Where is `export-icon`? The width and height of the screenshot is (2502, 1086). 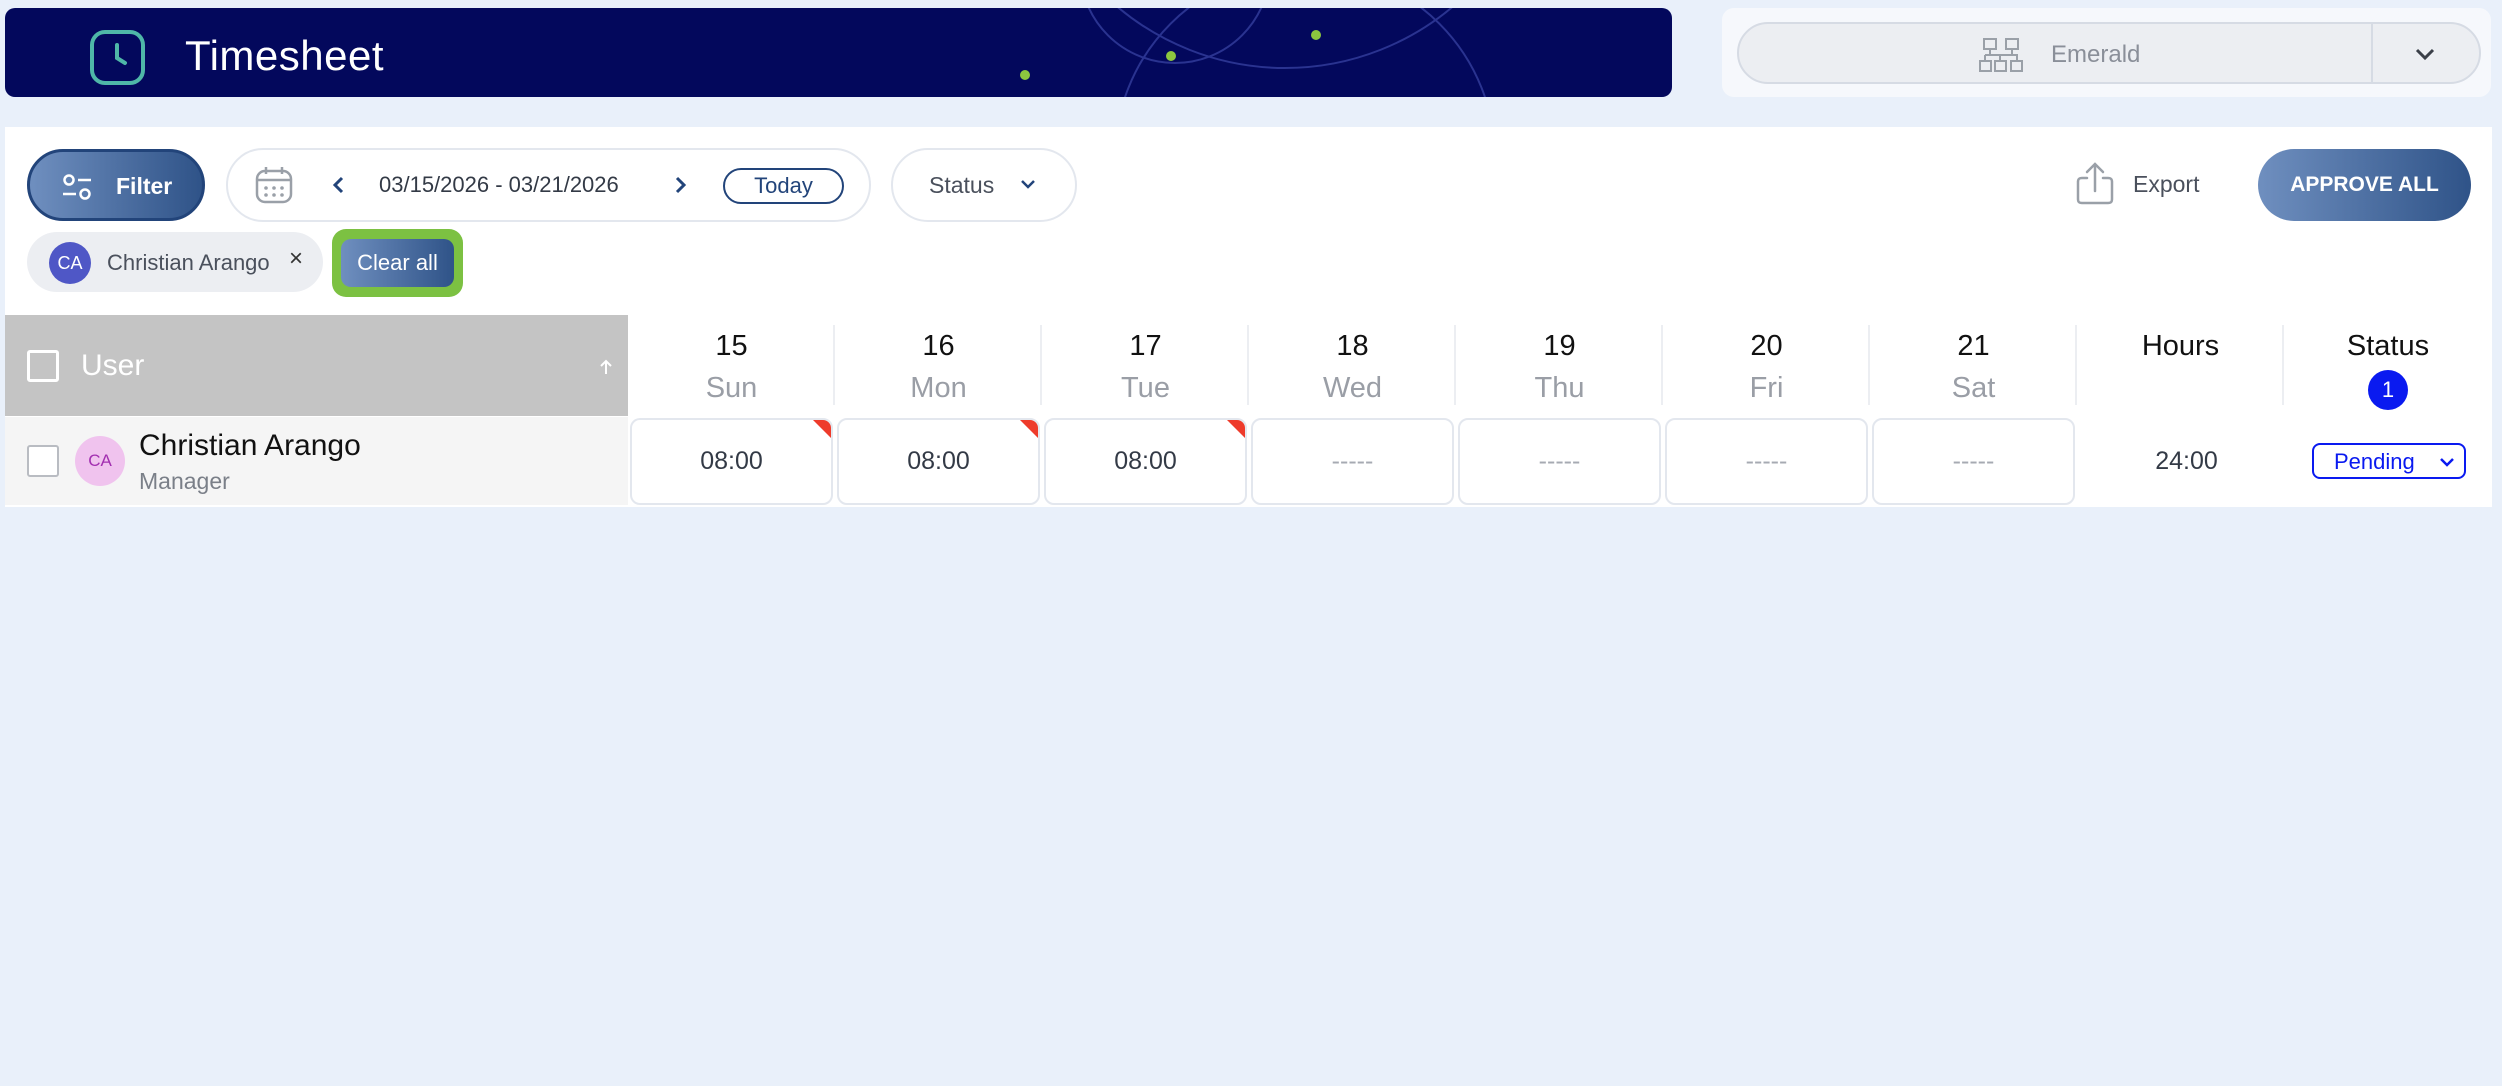
export-icon is located at coordinates (2095, 186).